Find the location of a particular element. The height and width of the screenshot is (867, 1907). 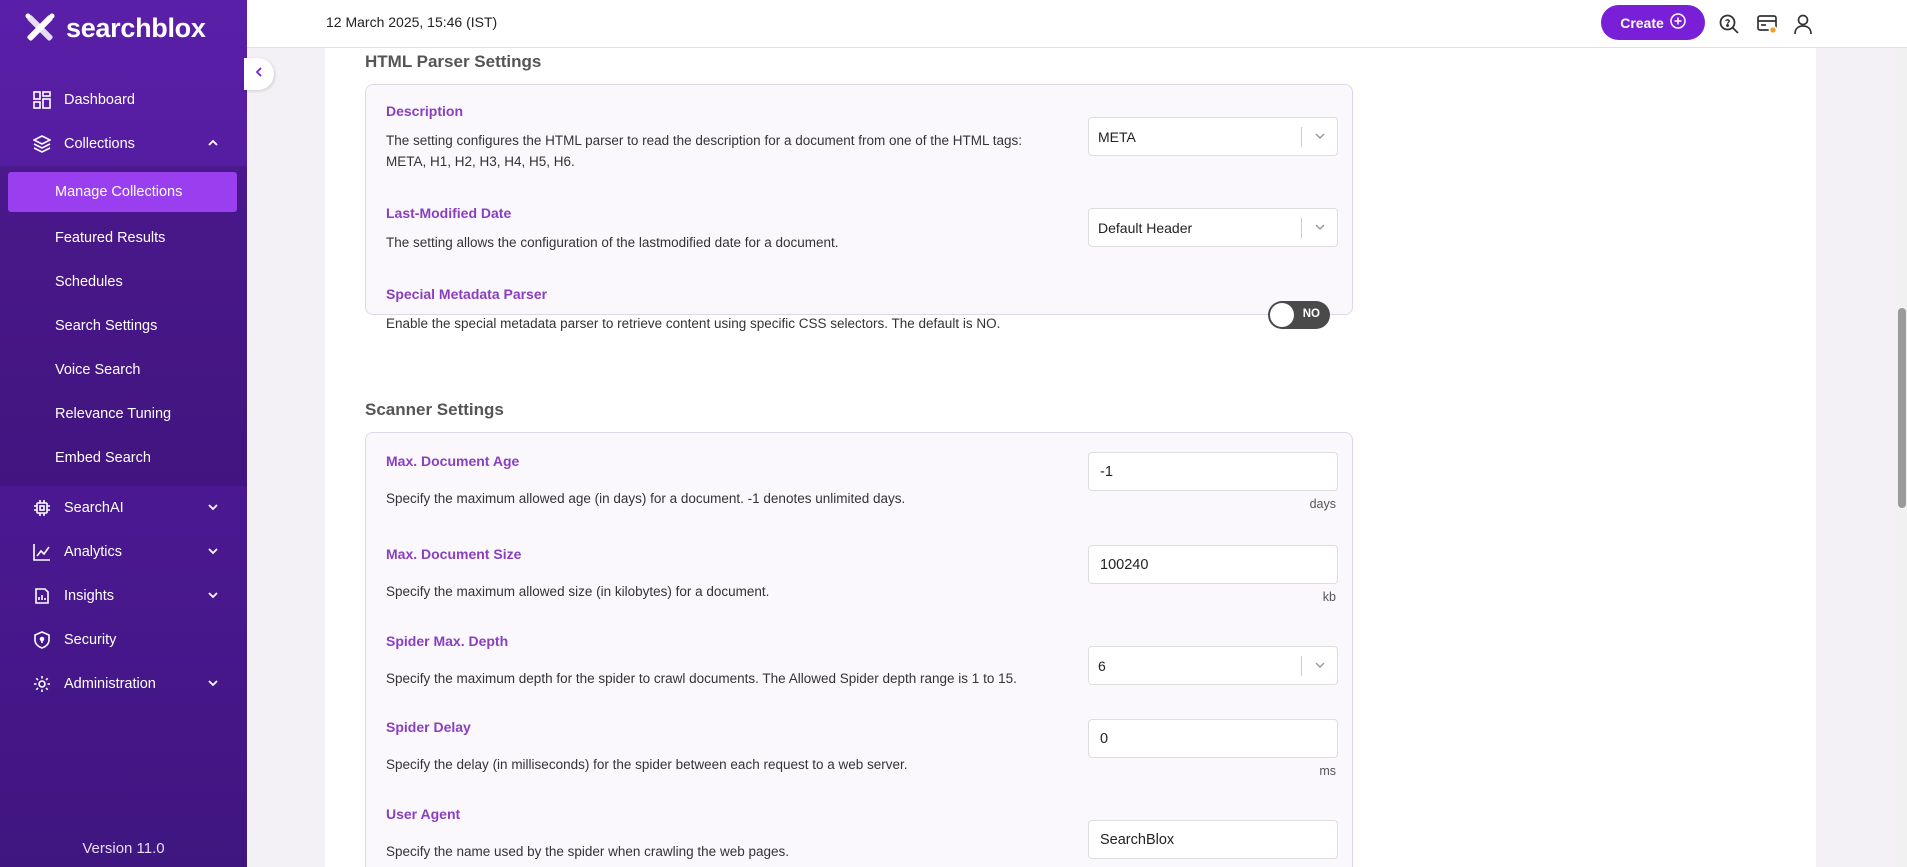

insights-icon is located at coordinates (42, 596).